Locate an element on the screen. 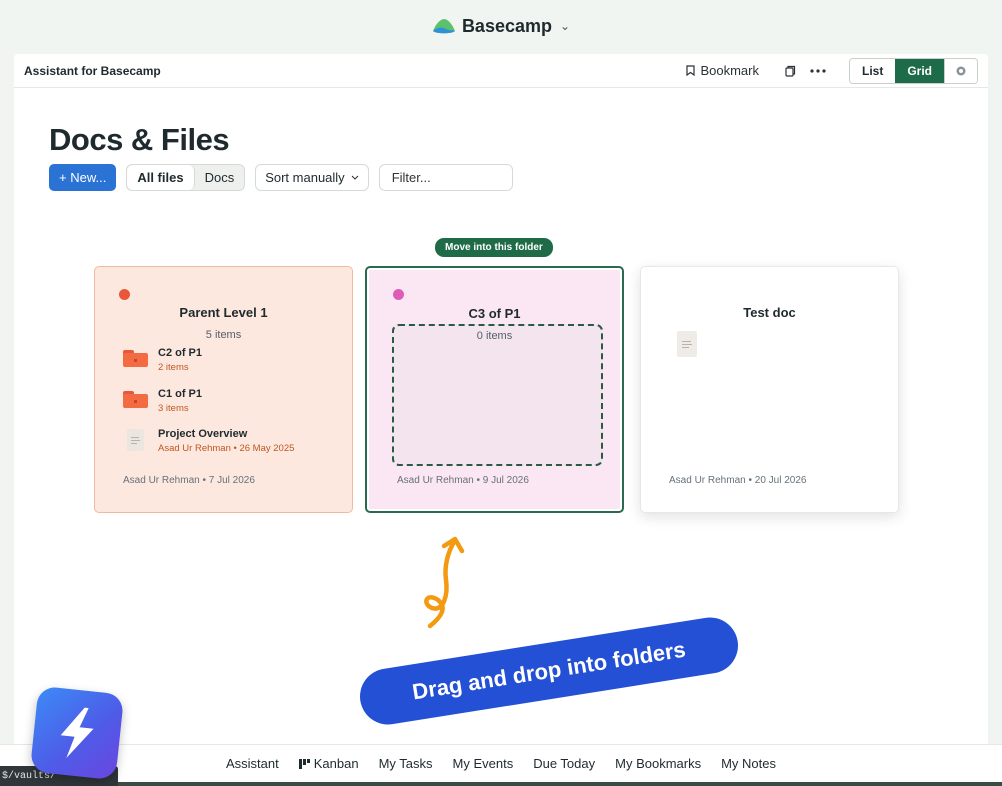 This screenshot has height=786, width=1002. gear-icon is located at coordinates (961, 70).